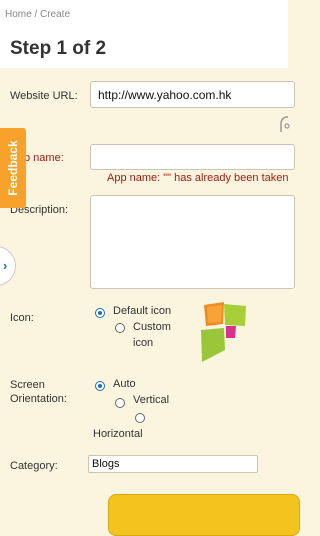 The height and width of the screenshot is (536, 320). I want to click on feedback-tab: Feedback, so click(13, 168).